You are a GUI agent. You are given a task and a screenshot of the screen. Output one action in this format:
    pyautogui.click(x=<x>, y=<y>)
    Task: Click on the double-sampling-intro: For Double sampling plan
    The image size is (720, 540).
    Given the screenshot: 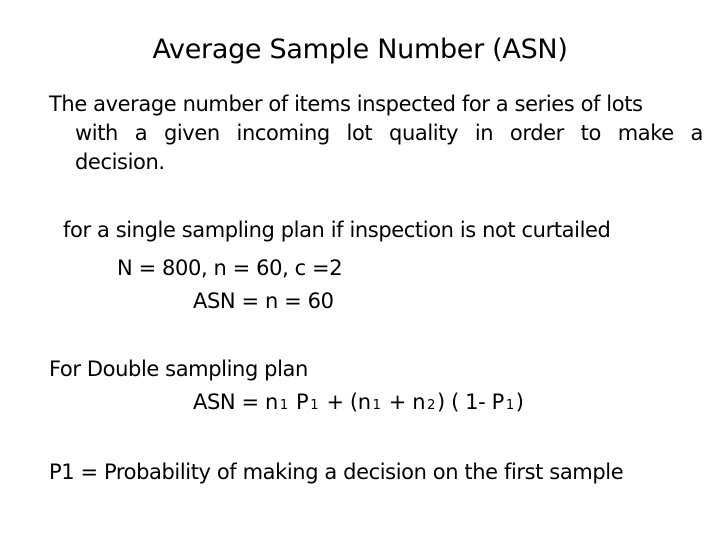 What is the action you would take?
    pyautogui.click(x=178, y=369)
    